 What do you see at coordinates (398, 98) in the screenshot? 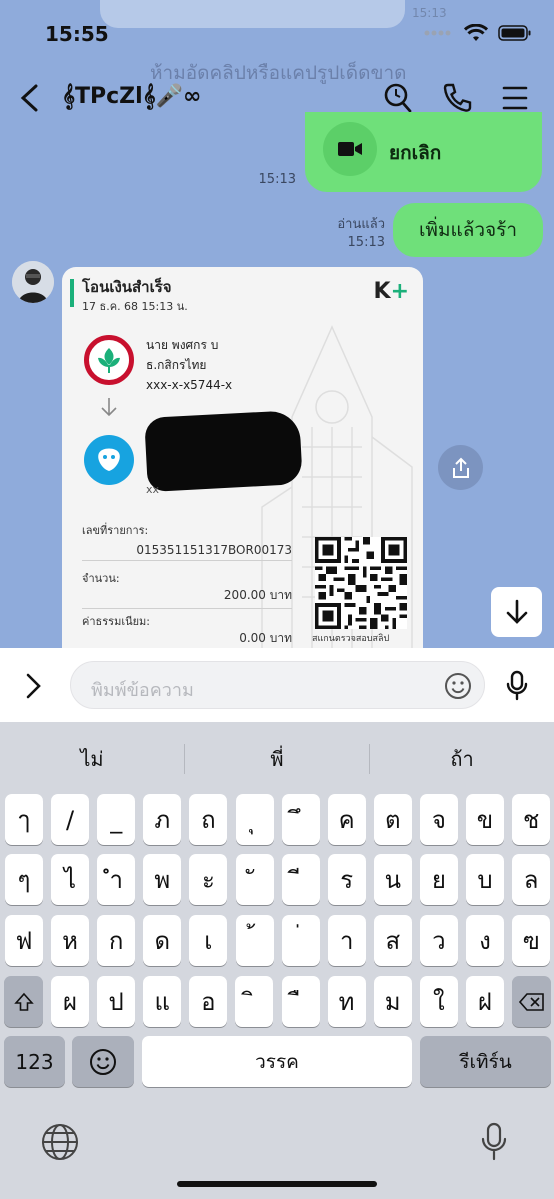
I see `search-icon` at bounding box center [398, 98].